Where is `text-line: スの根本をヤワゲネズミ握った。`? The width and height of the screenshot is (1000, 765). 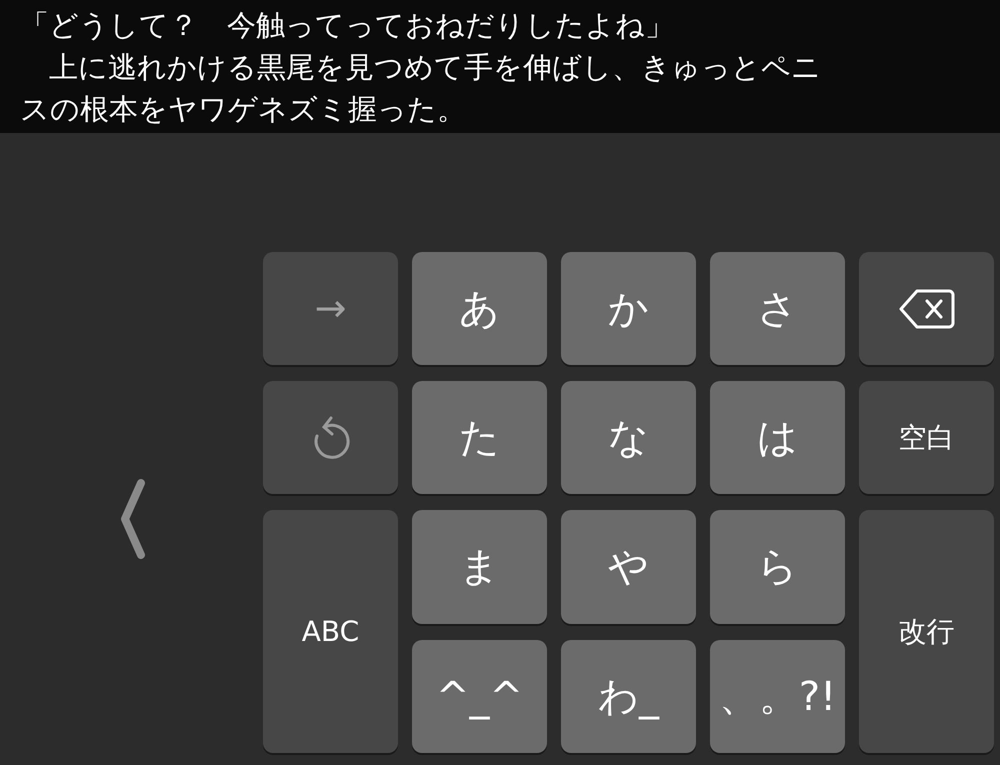
text-line: スの根本をヤワゲネズミ握った。 is located at coordinates (243, 109).